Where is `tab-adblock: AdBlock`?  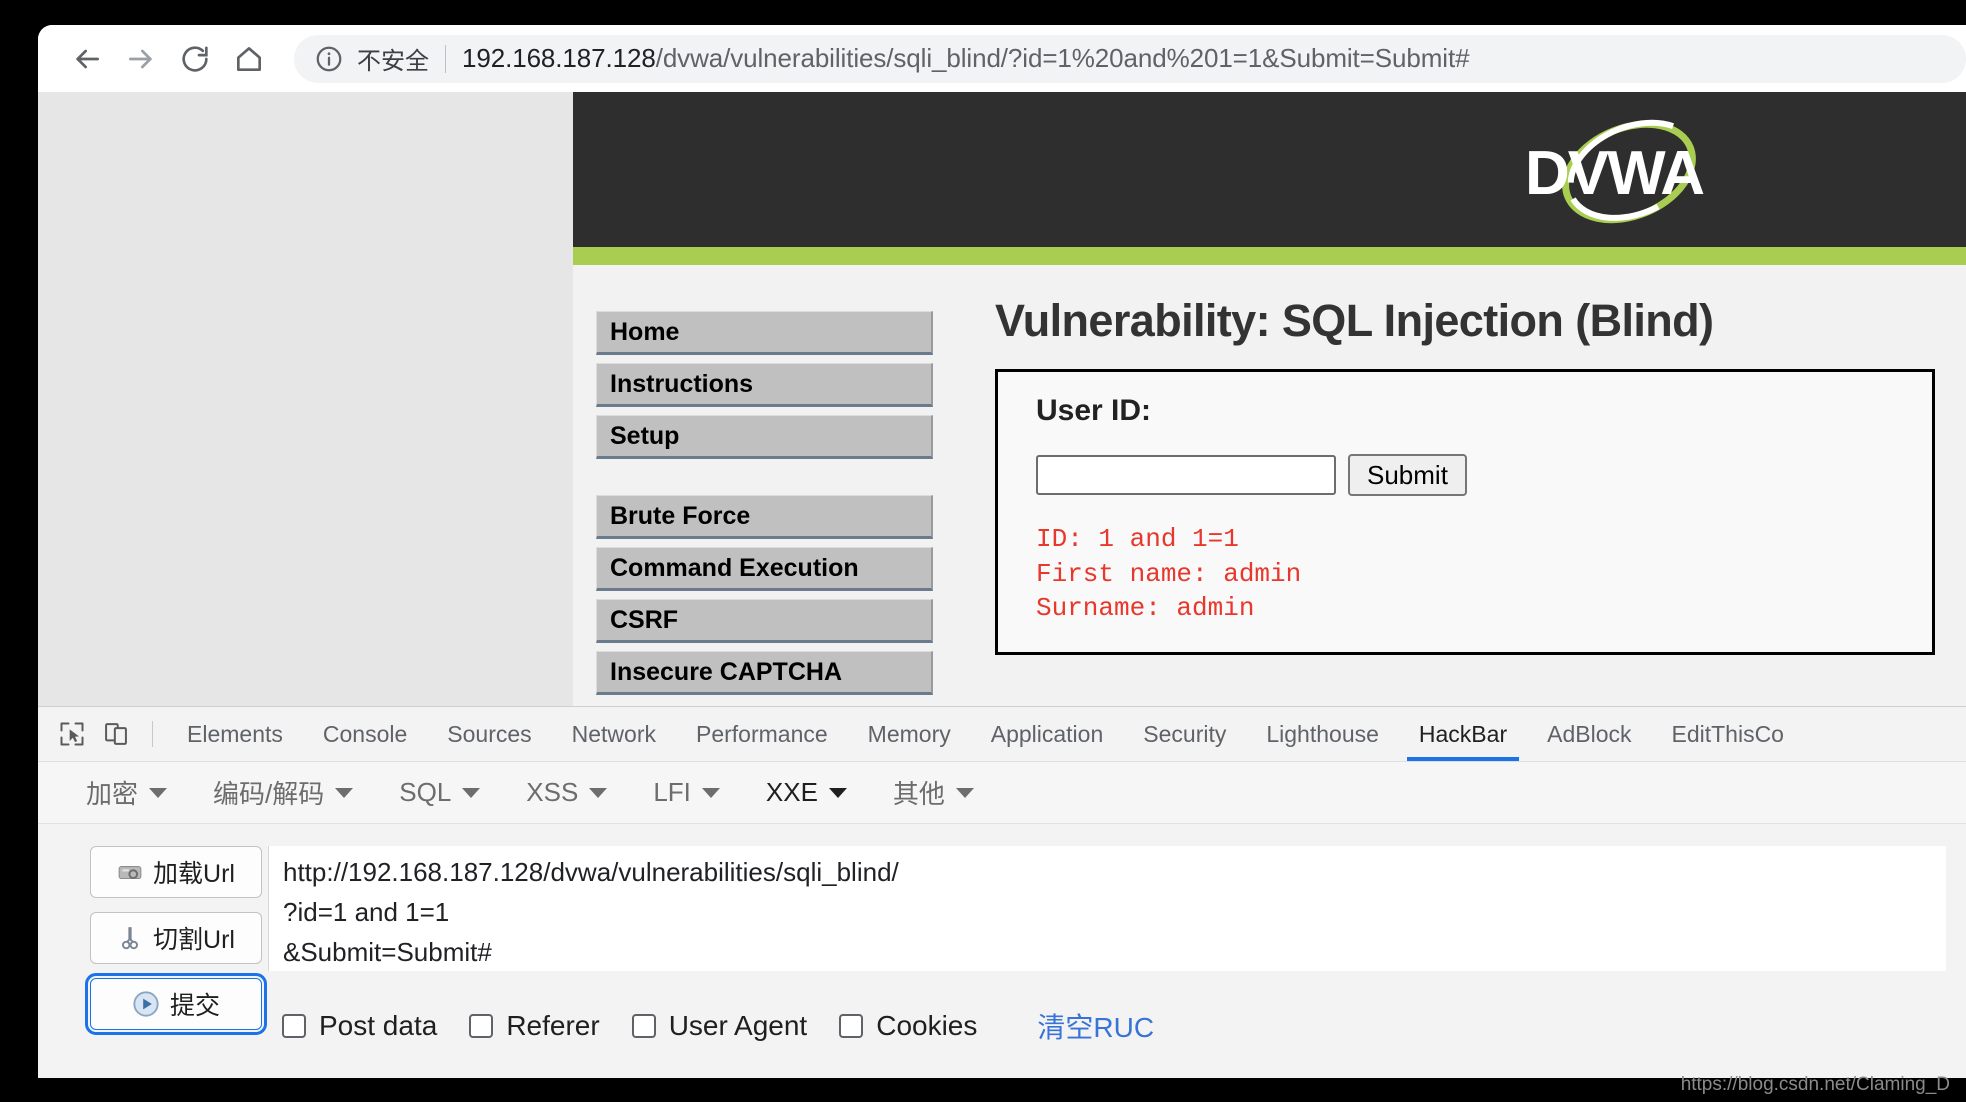 tab-adblock: AdBlock is located at coordinates (1589, 734).